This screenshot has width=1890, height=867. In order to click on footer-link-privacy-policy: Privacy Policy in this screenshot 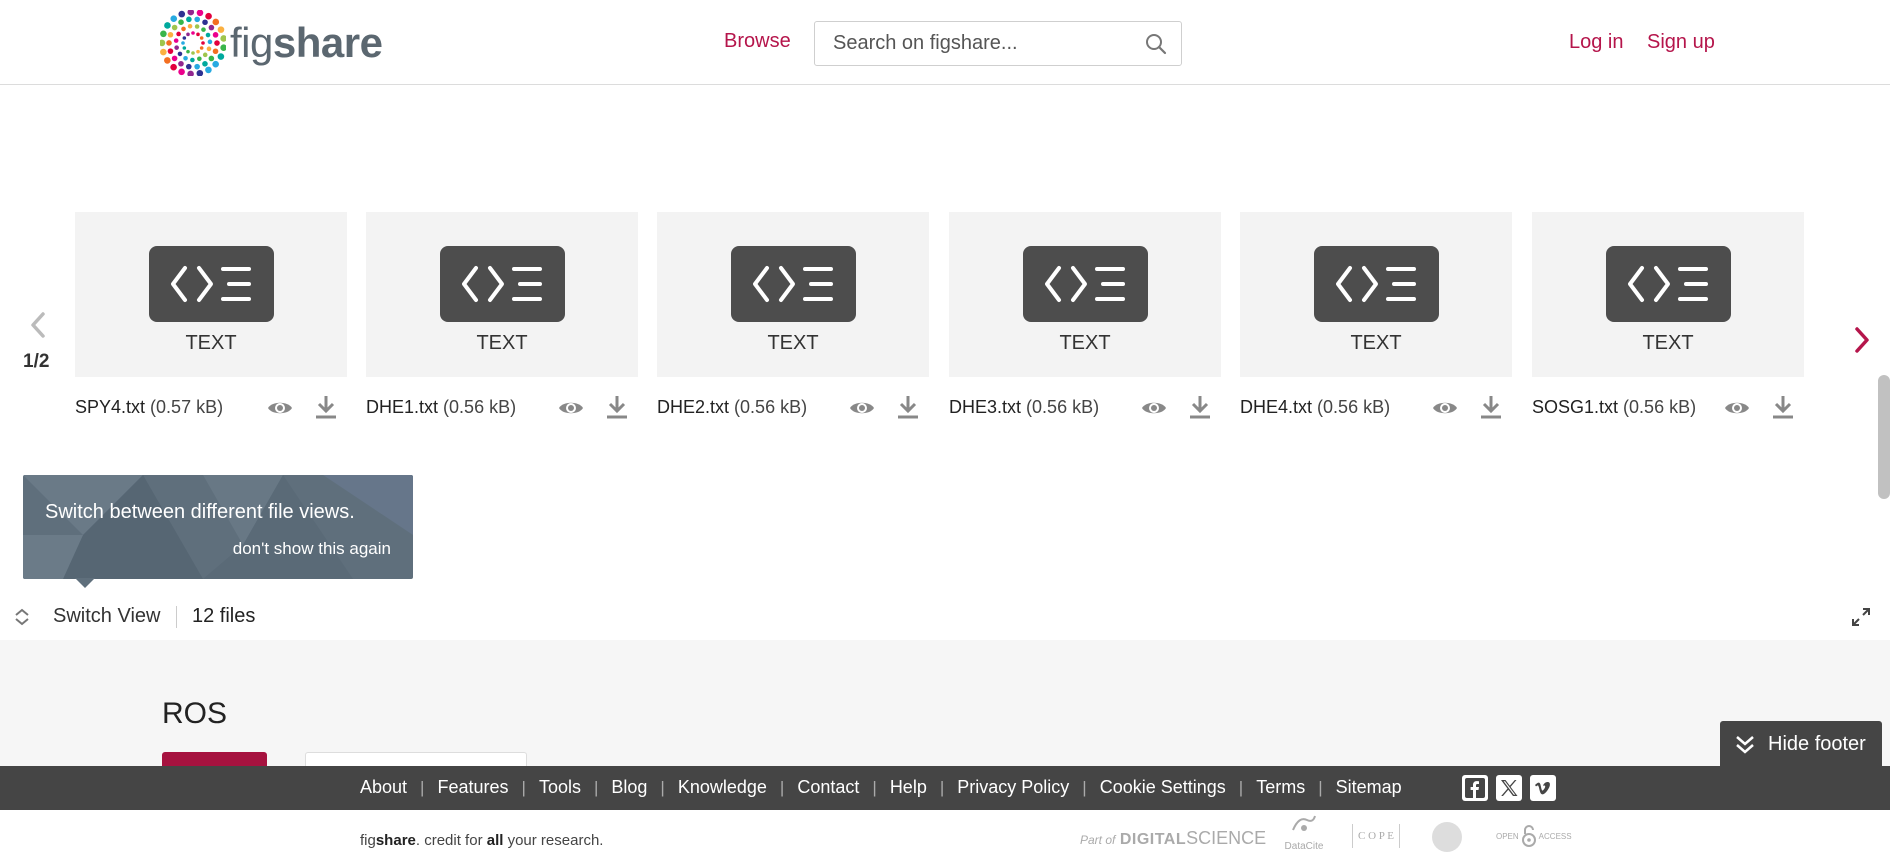, I will do `click(1013, 787)`.